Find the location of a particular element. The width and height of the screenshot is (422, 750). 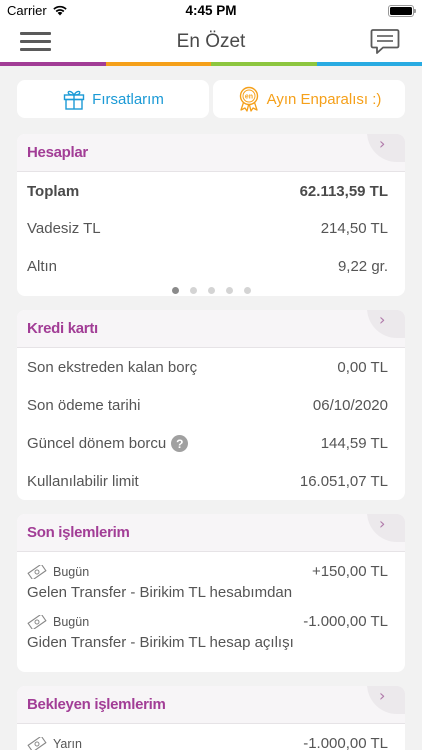

status-bar: Carrier 4:45 PM is located at coordinates (211, 11).